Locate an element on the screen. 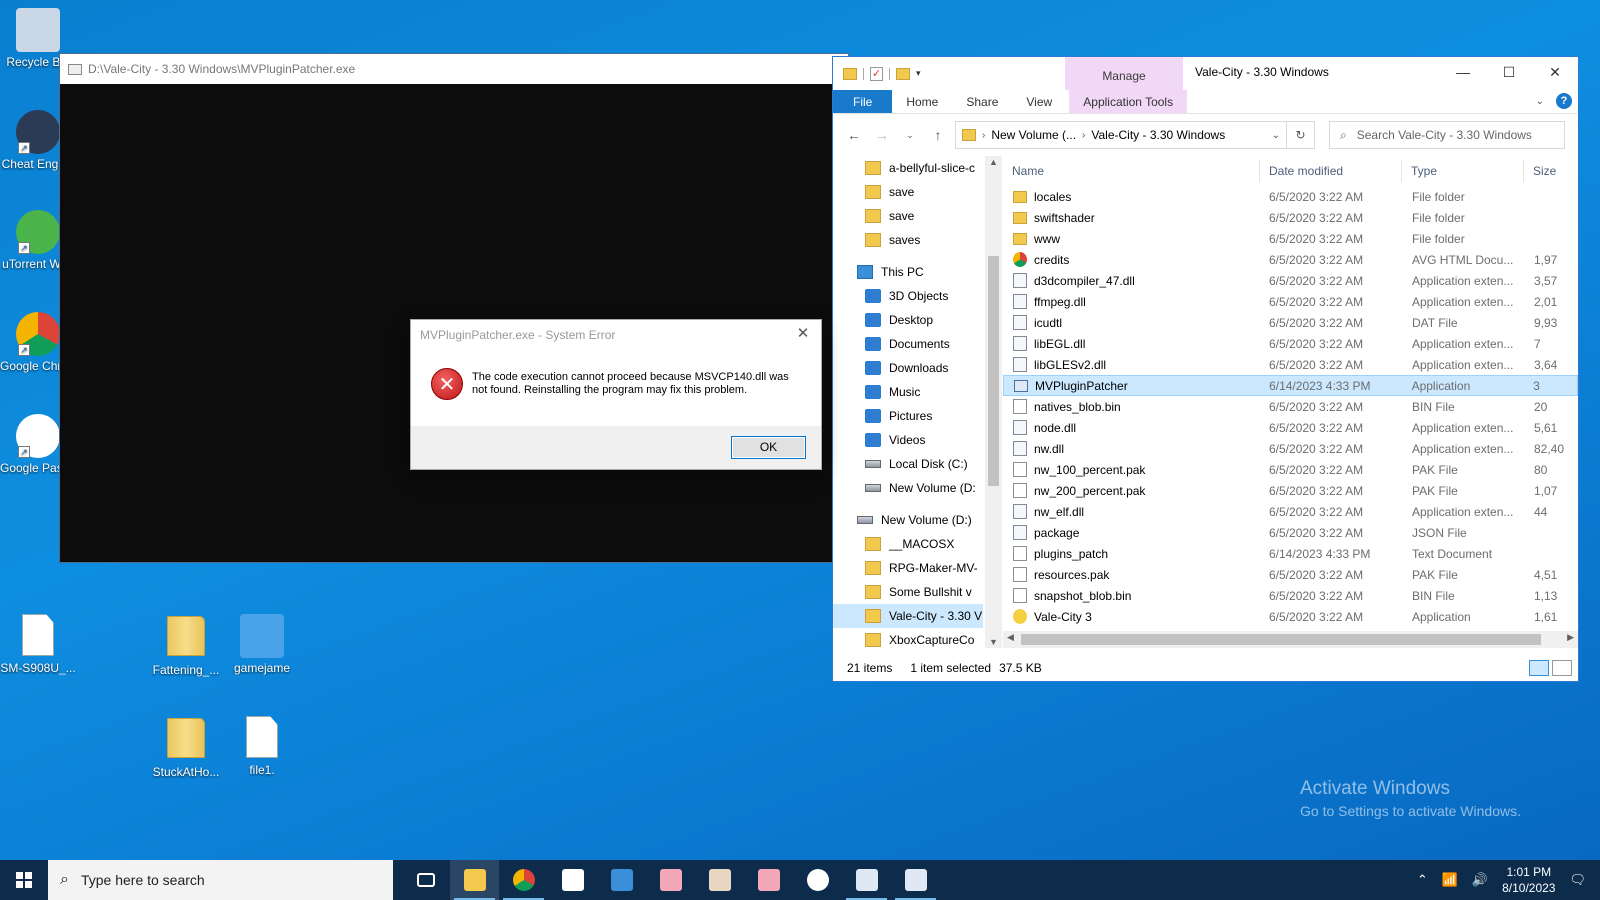 The height and width of the screenshot is (900, 1600). file-row: package 6/5/2020 3:22 AM JSON File is located at coordinates (1290, 532).